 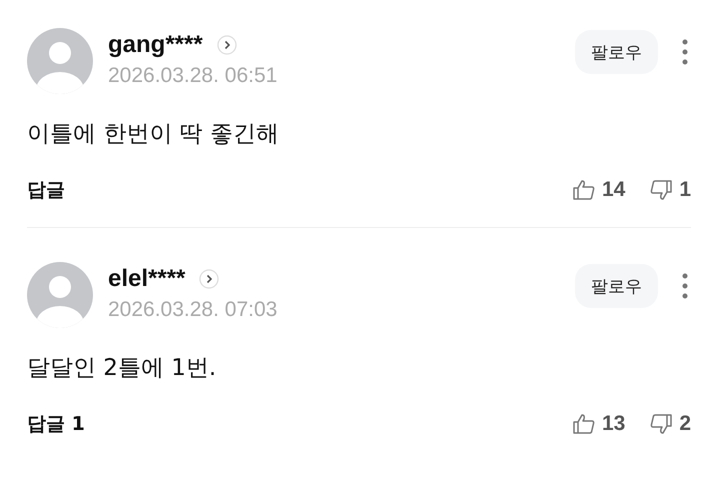 What do you see at coordinates (614, 190) in the screenshot?
I see `like-count: 14` at bounding box center [614, 190].